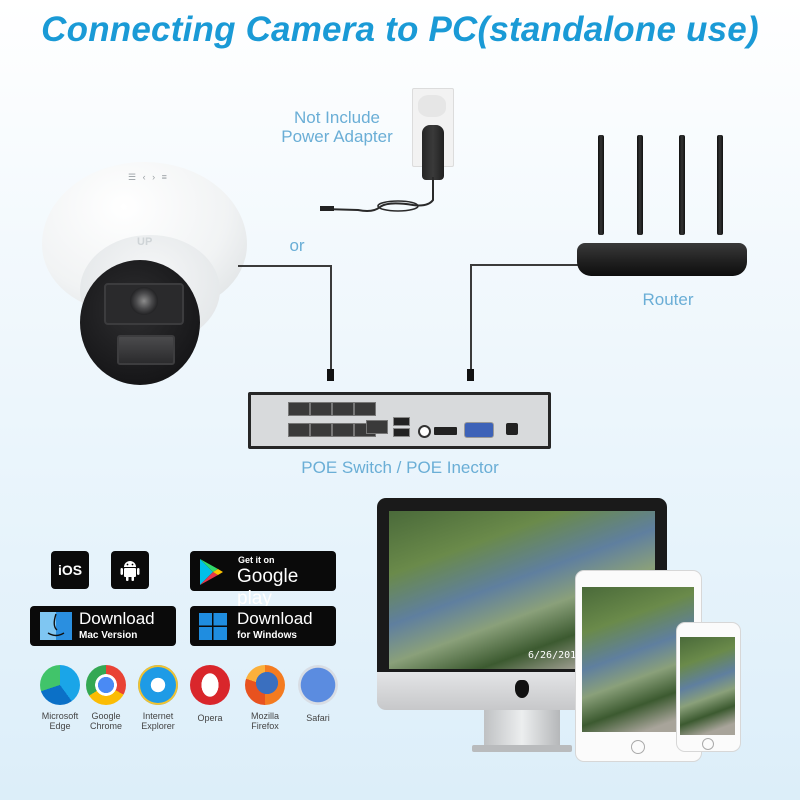 The height and width of the screenshot is (800, 800). Describe the element at coordinates (638, 747) in the screenshot. I see `tablet-home-button` at that location.